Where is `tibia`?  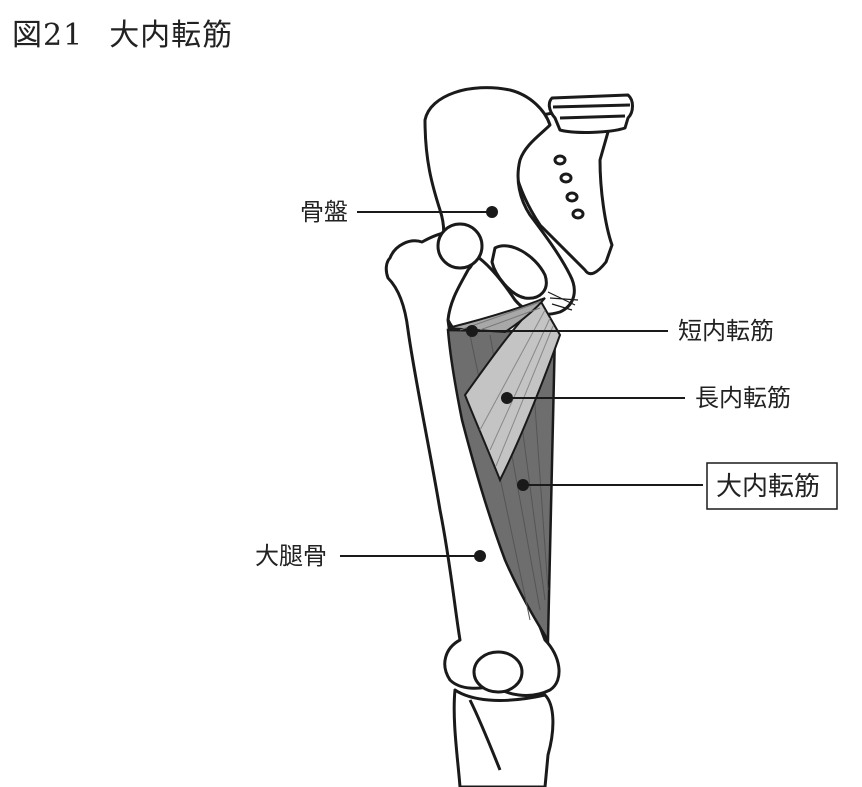 tibia is located at coordinates (503, 737).